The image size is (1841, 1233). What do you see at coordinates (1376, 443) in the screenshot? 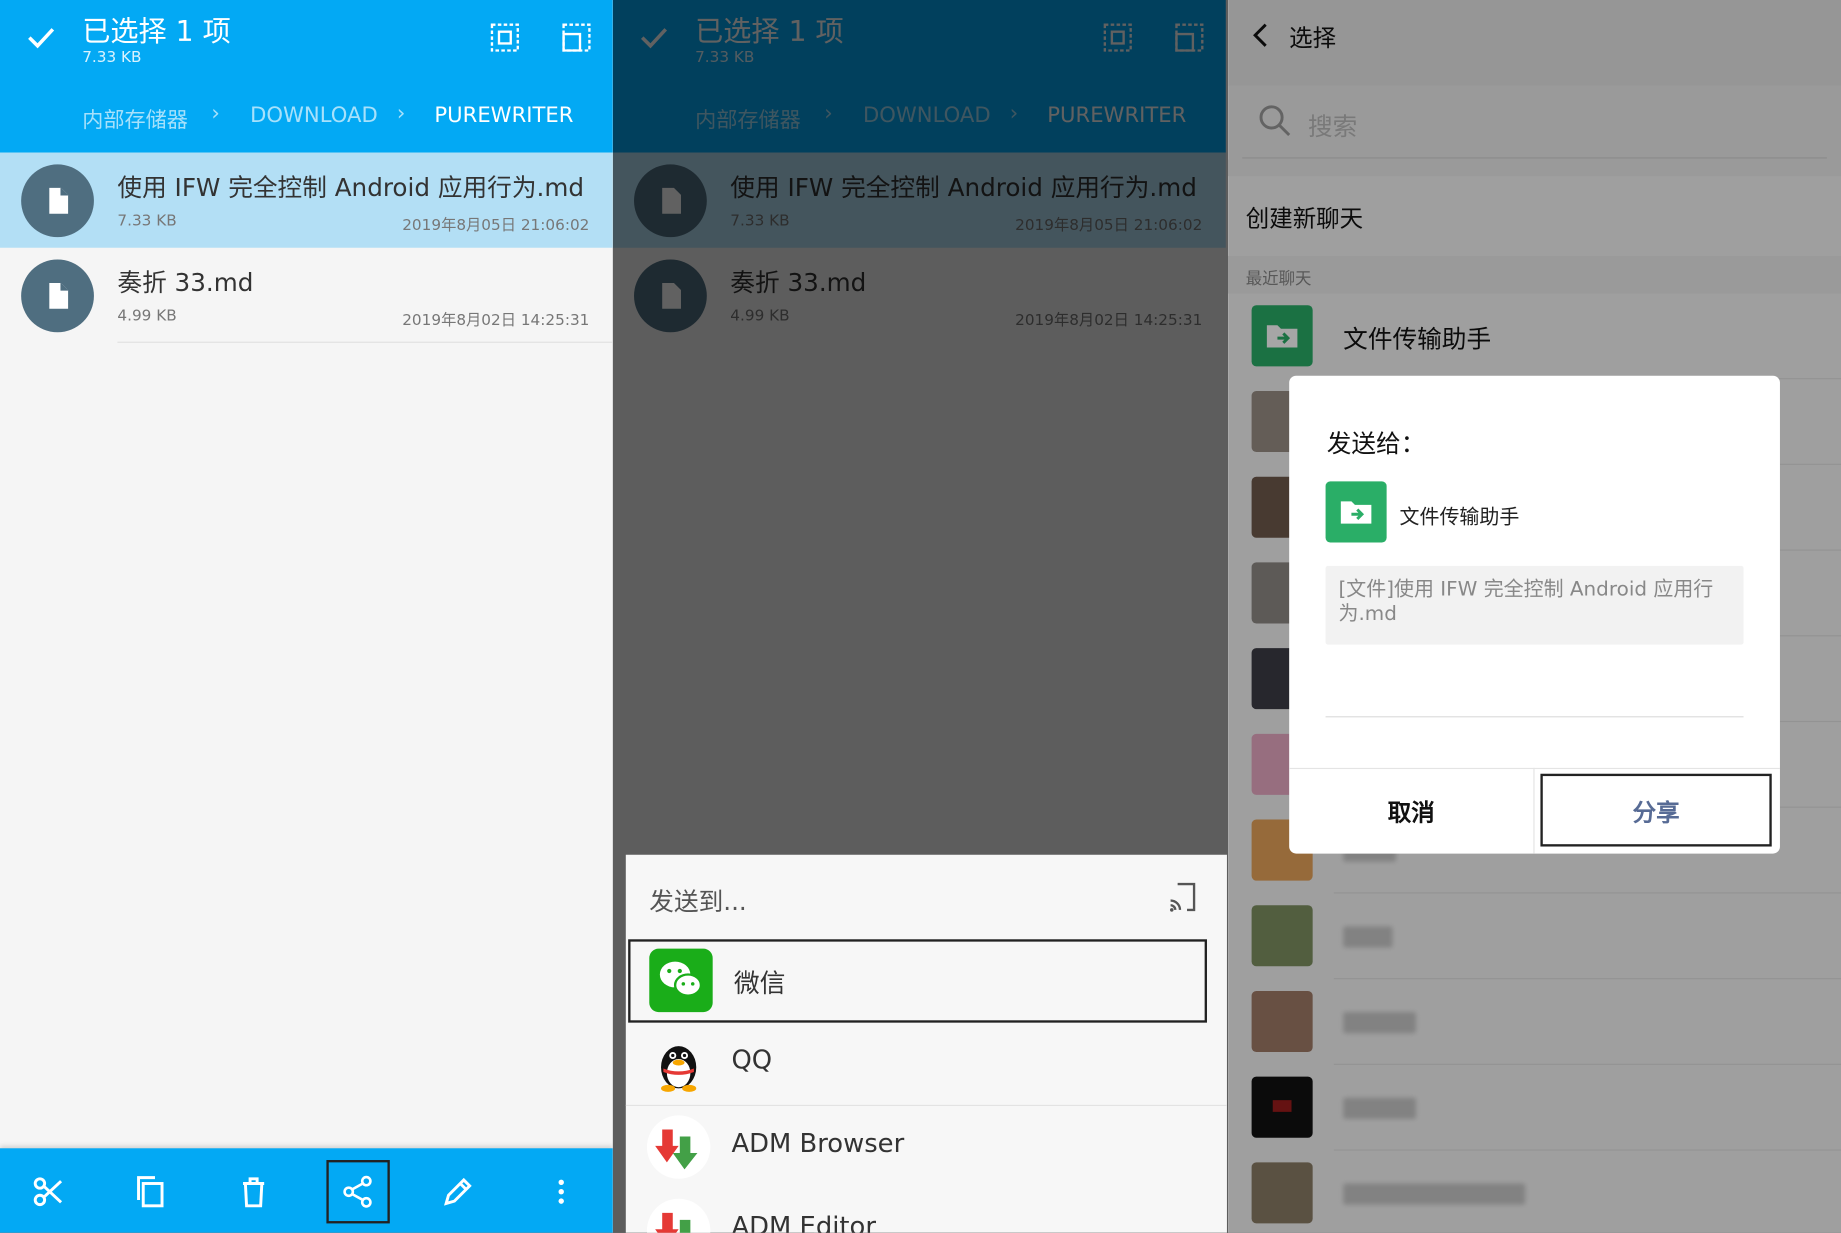
I see `dialog-title: 发送给：` at bounding box center [1376, 443].